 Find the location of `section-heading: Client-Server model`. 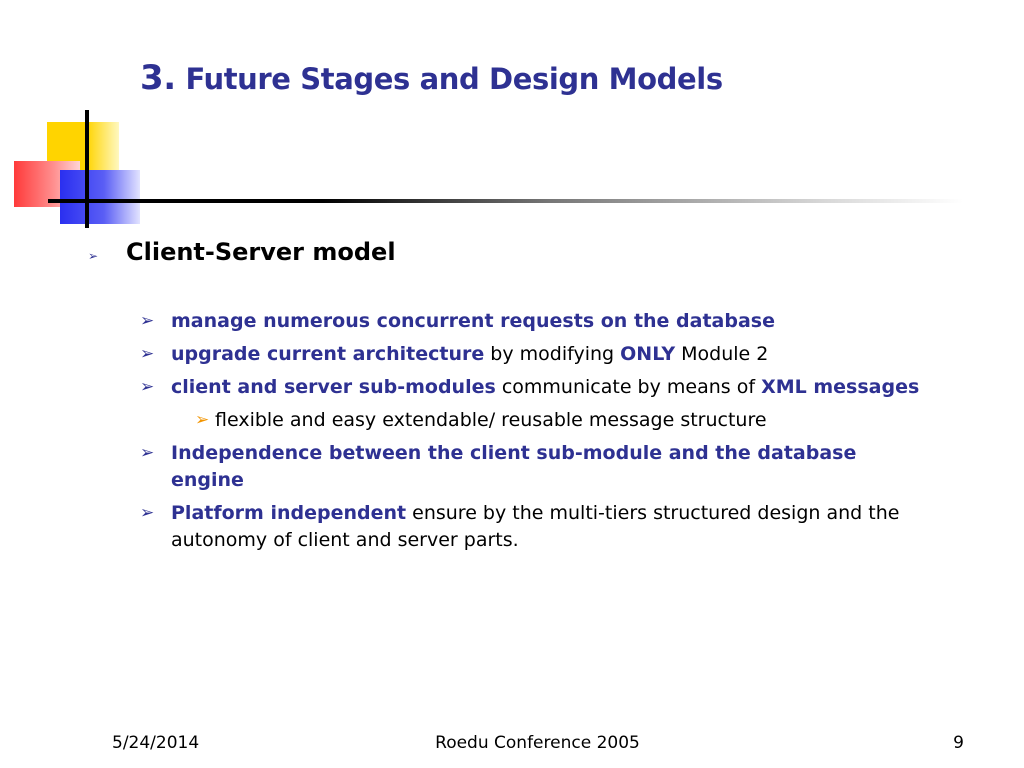

section-heading: Client-Server model is located at coordinates (261, 252).